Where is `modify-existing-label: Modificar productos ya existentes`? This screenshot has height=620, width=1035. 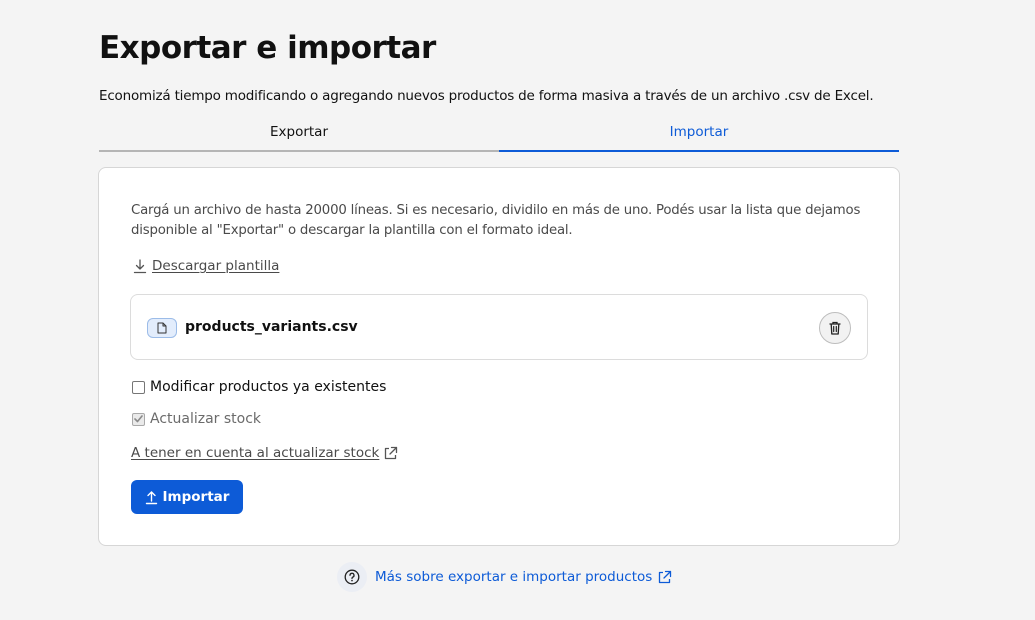
modify-existing-label: Modificar productos ya existentes is located at coordinates (268, 387).